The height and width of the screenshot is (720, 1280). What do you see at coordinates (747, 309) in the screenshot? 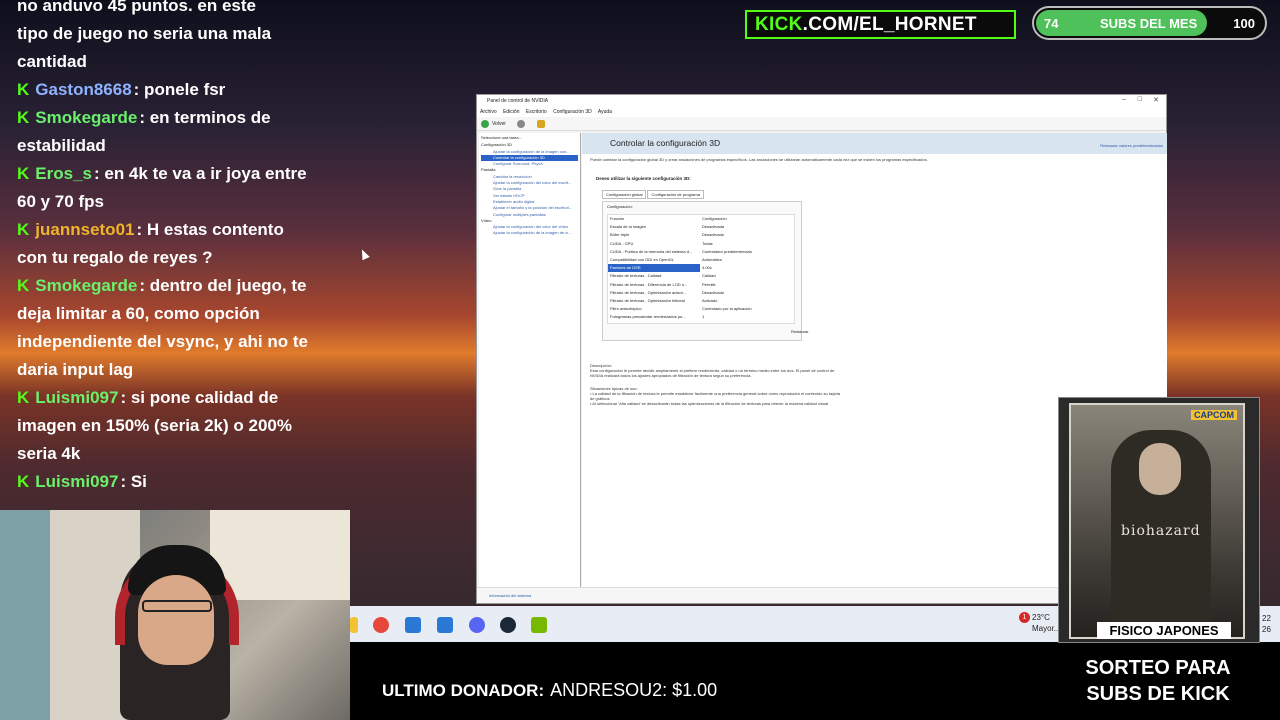
I see `setting-value: Controlado por la aplicación` at bounding box center [747, 309].